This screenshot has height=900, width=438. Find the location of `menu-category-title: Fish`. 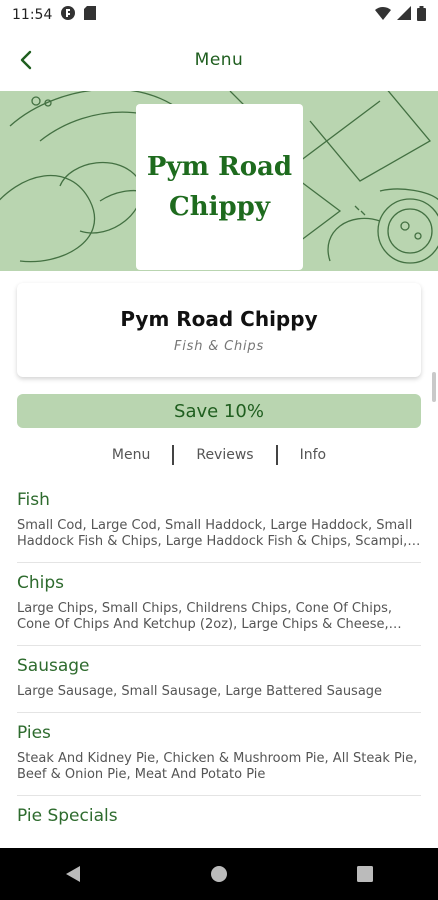

menu-category-title: Fish is located at coordinates (33, 500).